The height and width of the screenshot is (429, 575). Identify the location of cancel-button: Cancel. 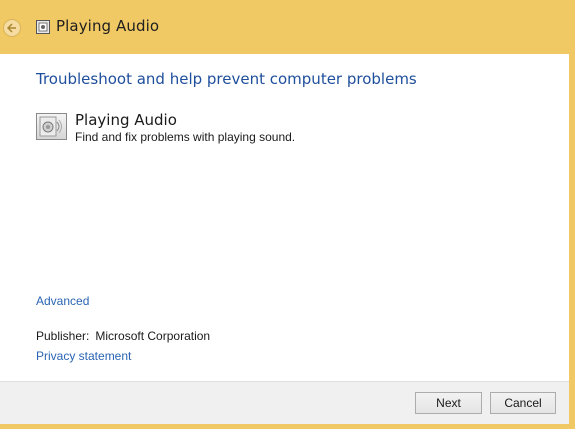
(523, 403).